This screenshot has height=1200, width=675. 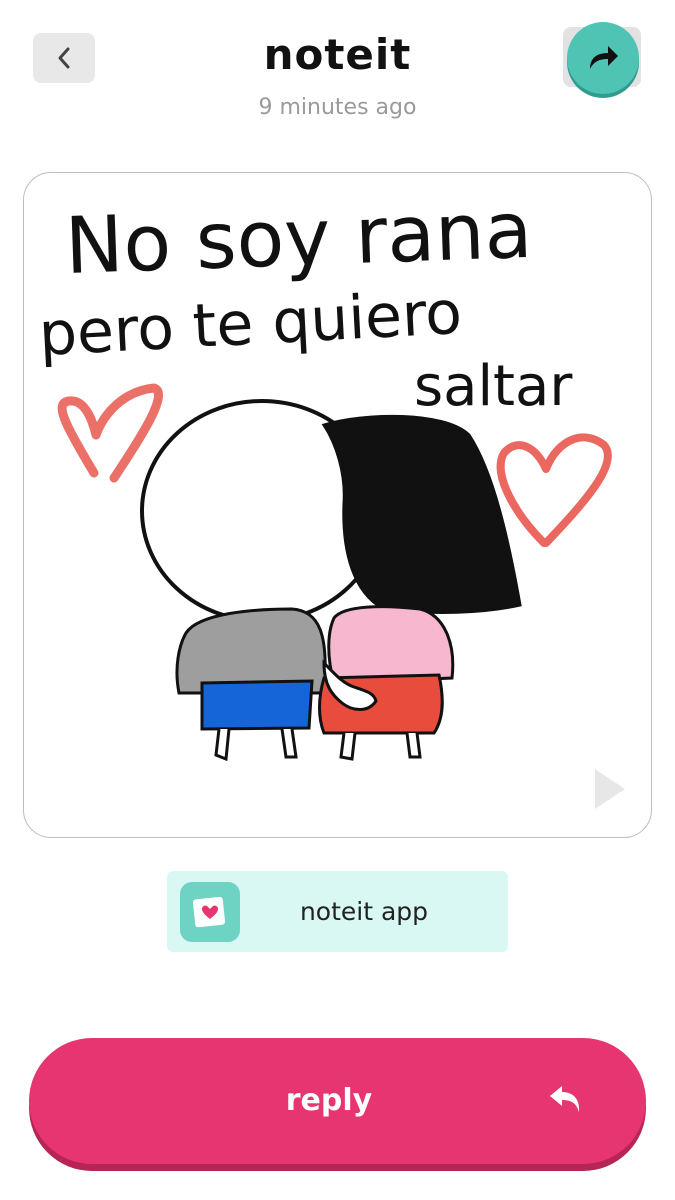 I want to click on reply-button: reply, so click(x=337, y=1101).